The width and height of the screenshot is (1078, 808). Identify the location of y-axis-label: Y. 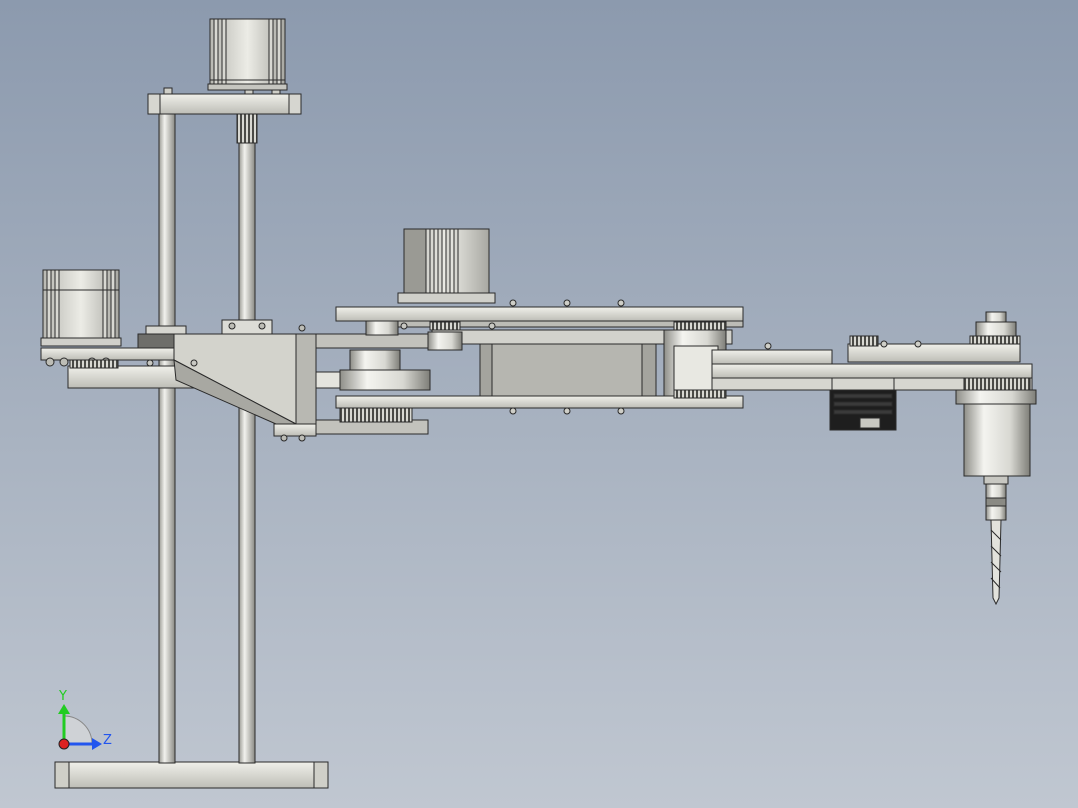
(62, 696).